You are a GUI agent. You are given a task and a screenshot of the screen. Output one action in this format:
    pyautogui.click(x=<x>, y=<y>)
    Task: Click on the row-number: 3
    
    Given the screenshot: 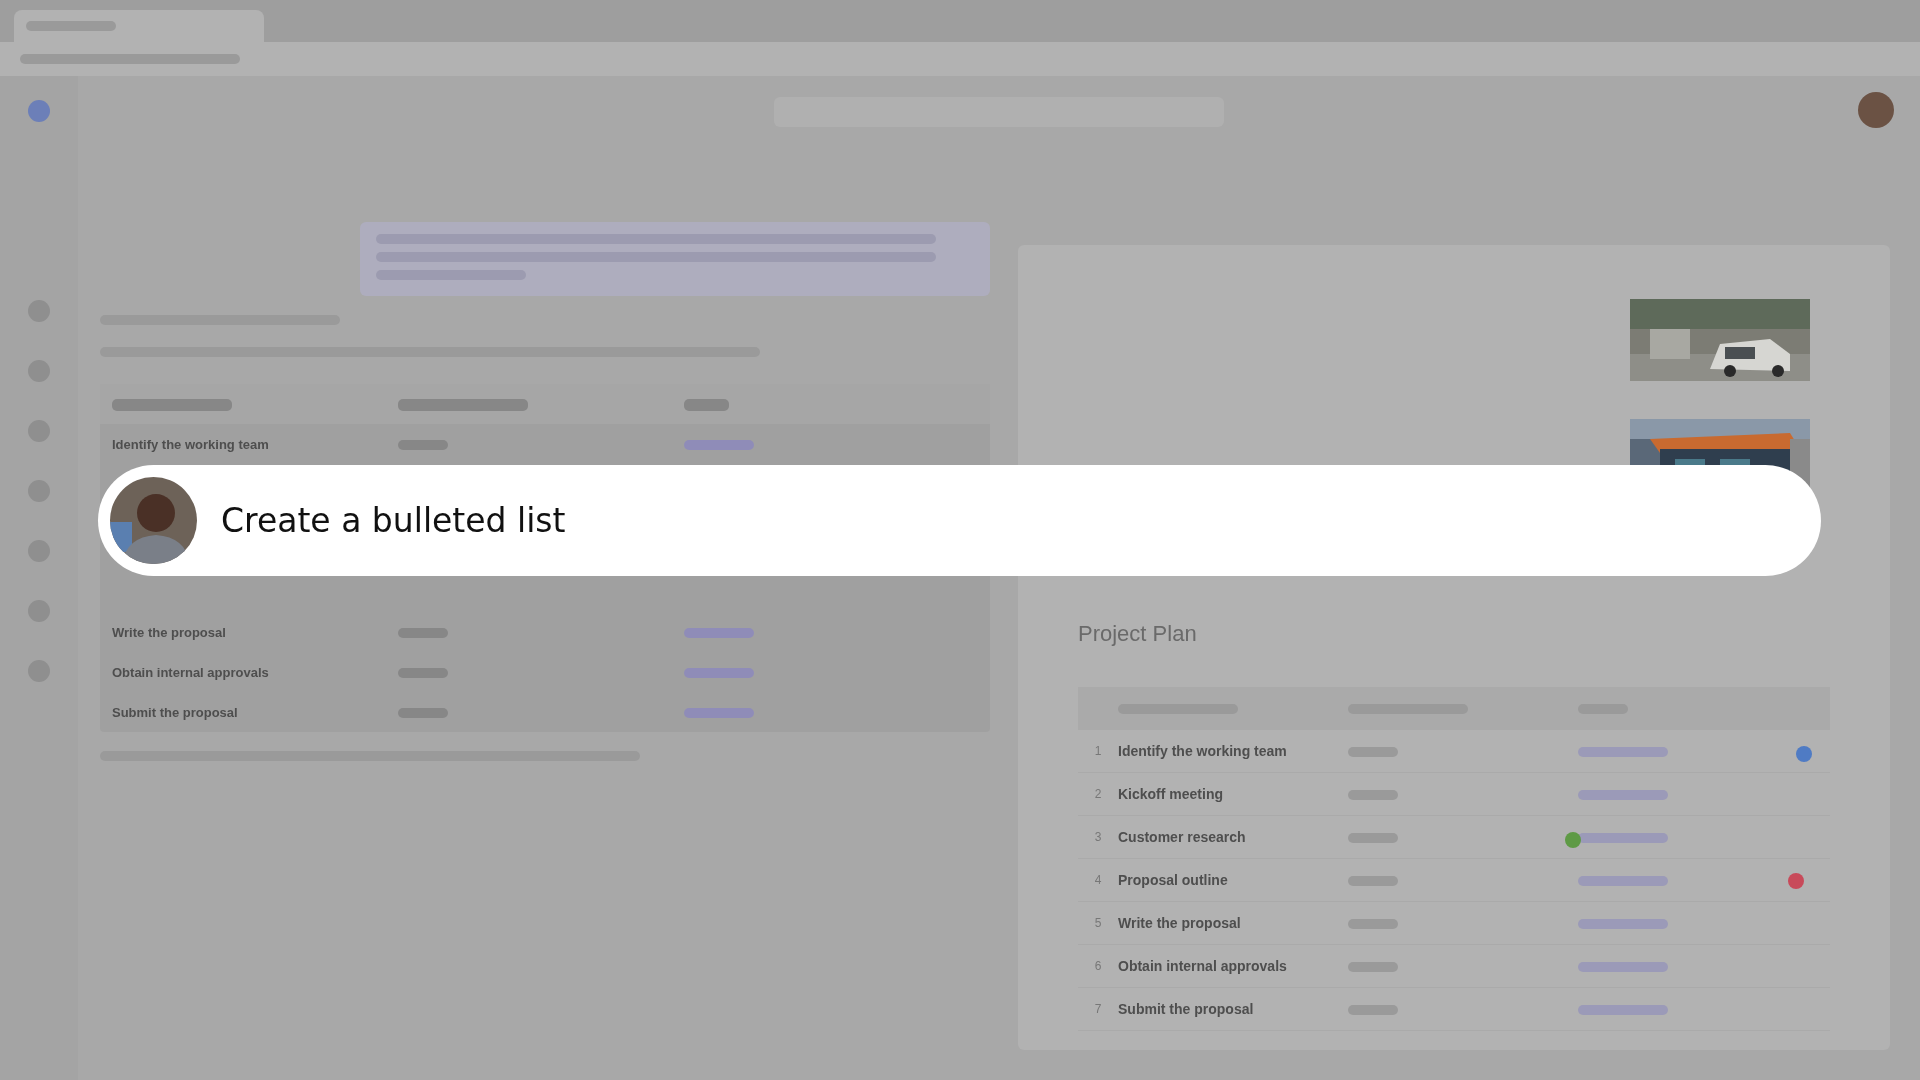 What is the action you would take?
    pyautogui.click(x=1098, y=837)
    